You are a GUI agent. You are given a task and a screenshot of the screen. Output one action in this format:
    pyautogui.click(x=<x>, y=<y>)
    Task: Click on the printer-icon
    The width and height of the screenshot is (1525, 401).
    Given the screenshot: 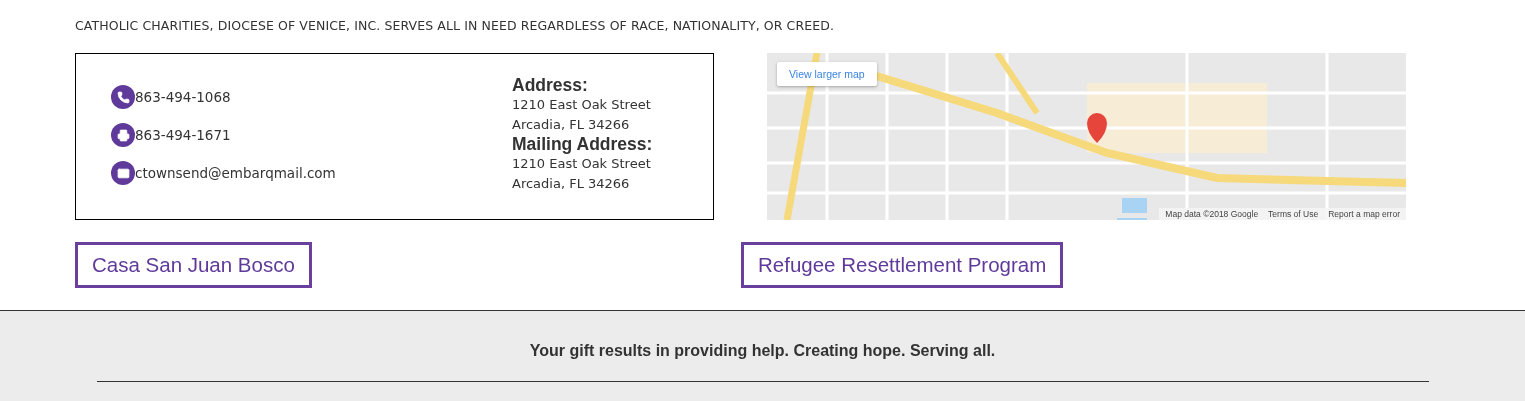 What is the action you would take?
    pyautogui.click(x=123, y=135)
    